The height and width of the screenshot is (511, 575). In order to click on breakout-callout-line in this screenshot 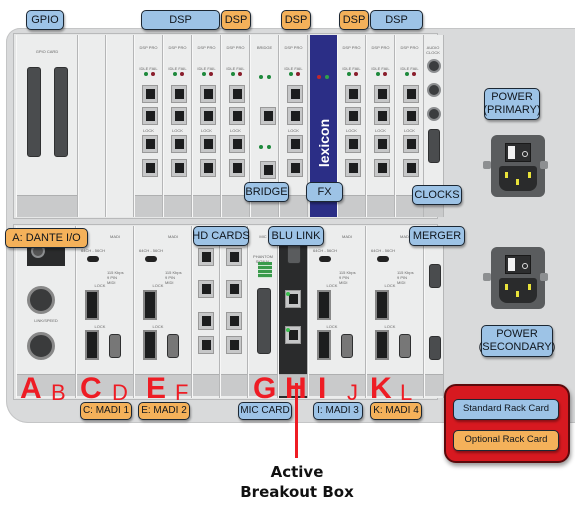, I will do `click(296, 420)`.